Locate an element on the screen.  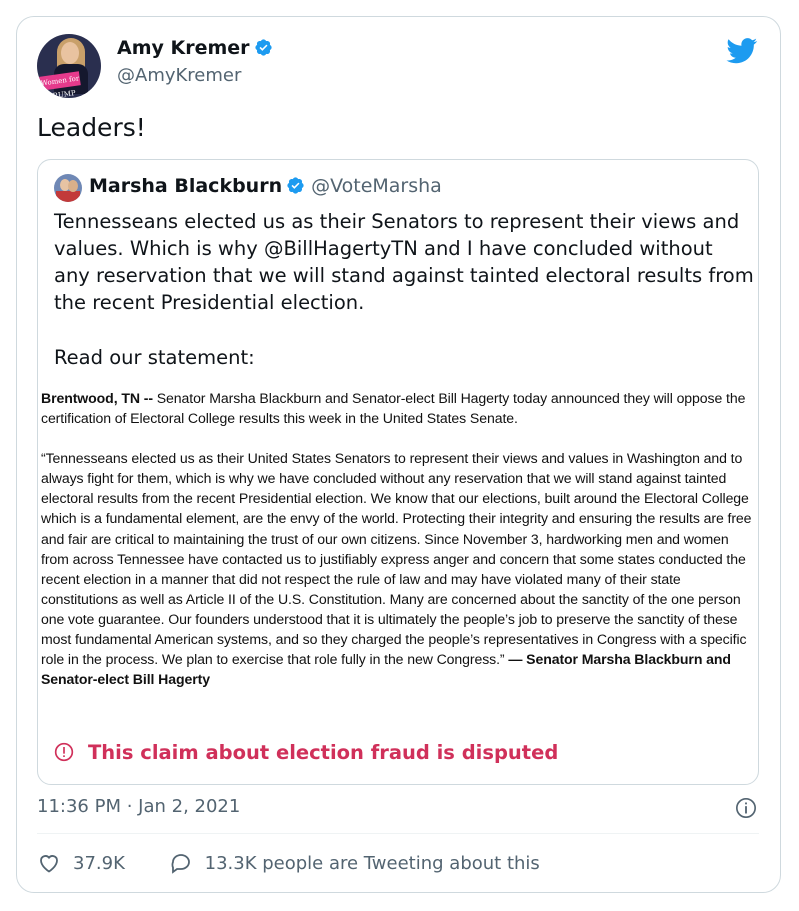
tweet-text: Leaders! is located at coordinates (91, 127).